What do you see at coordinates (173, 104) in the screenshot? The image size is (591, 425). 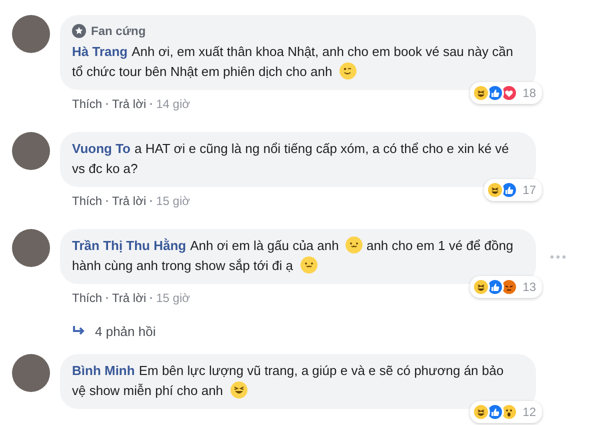 I see `timestamp: 14 giờ` at bounding box center [173, 104].